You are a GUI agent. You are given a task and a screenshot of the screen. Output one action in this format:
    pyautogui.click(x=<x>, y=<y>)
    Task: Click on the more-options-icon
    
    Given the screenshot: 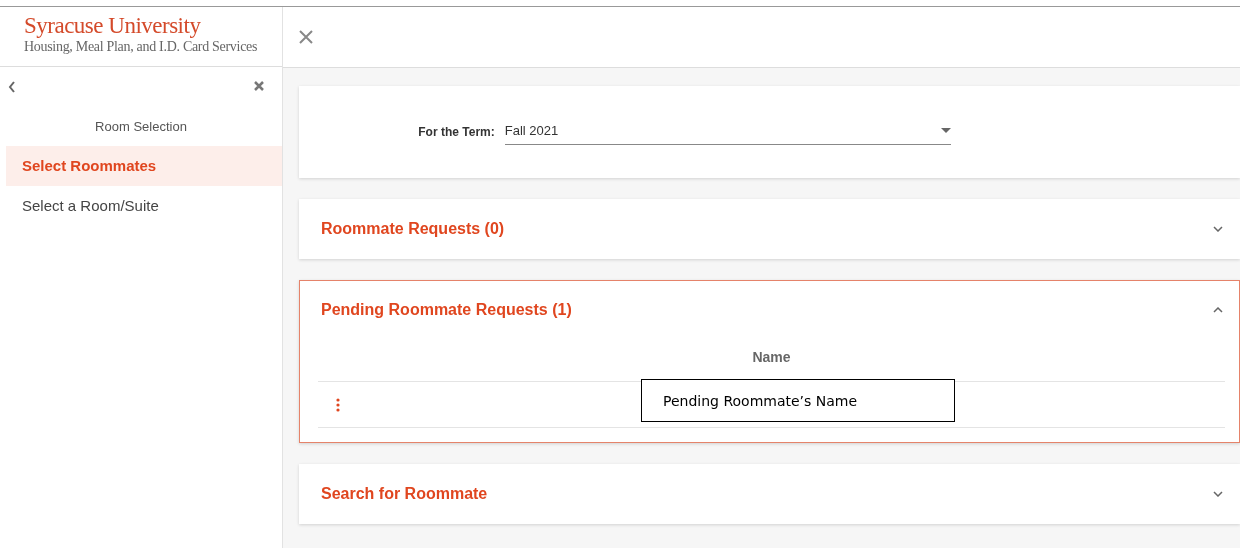 What is the action you would take?
    pyautogui.click(x=338, y=404)
    